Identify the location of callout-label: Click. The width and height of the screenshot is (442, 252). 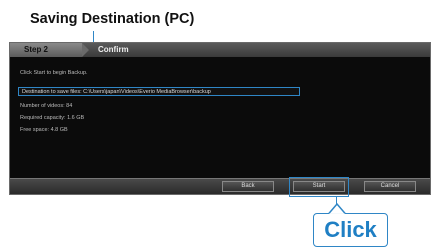
(350, 229).